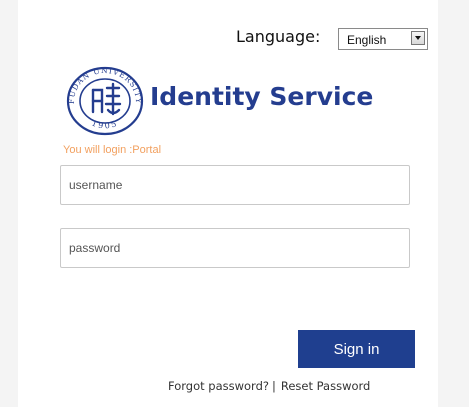 The height and width of the screenshot is (407, 469). Describe the element at coordinates (218, 386) in the screenshot. I see `forgot-password-link: Forgot password?` at that location.